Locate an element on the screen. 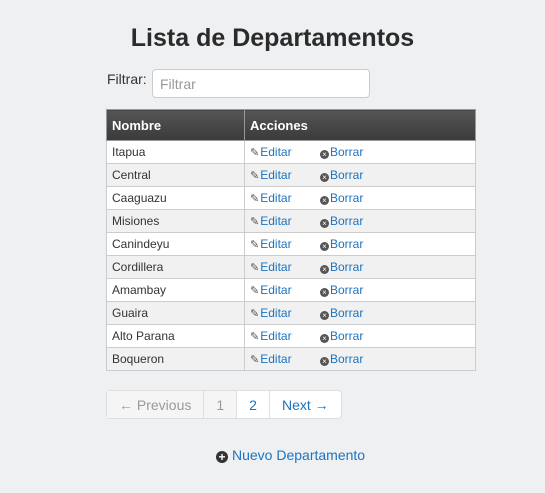  table-row: Boqueron ✎Editar × Borrar is located at coordinates (291, 359).